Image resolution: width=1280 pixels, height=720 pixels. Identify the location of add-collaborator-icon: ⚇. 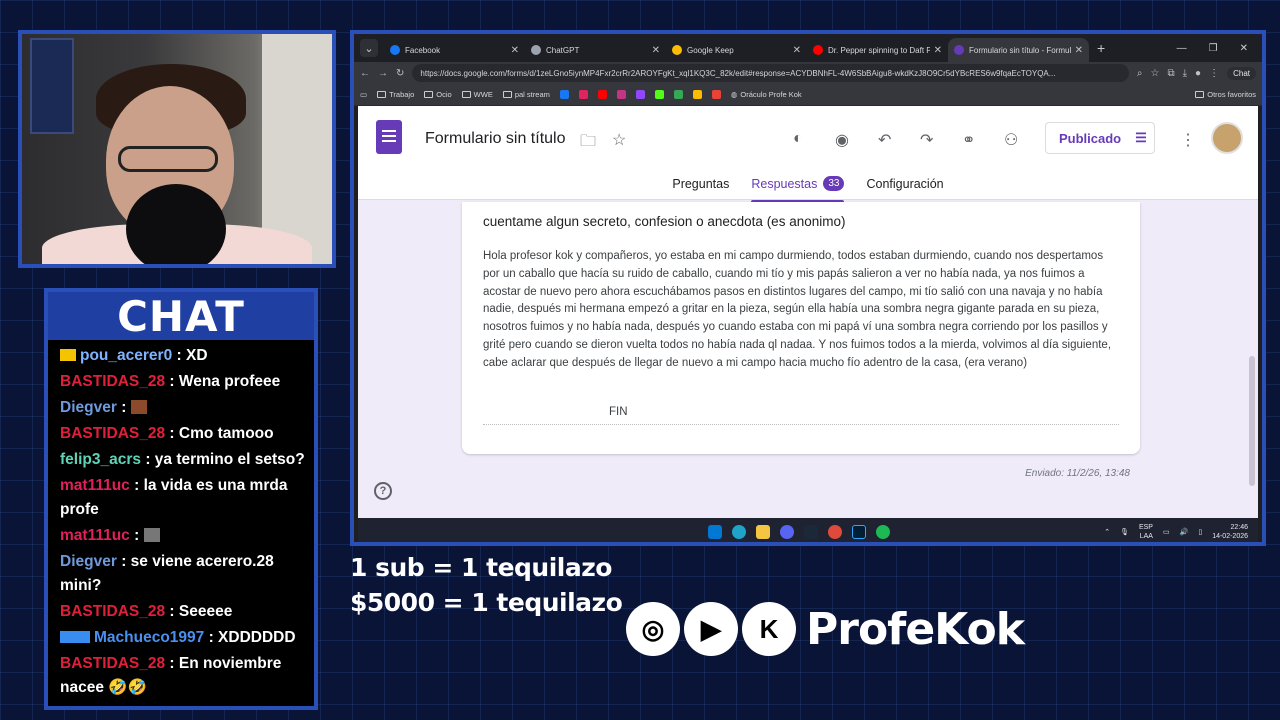
(1011, 140).